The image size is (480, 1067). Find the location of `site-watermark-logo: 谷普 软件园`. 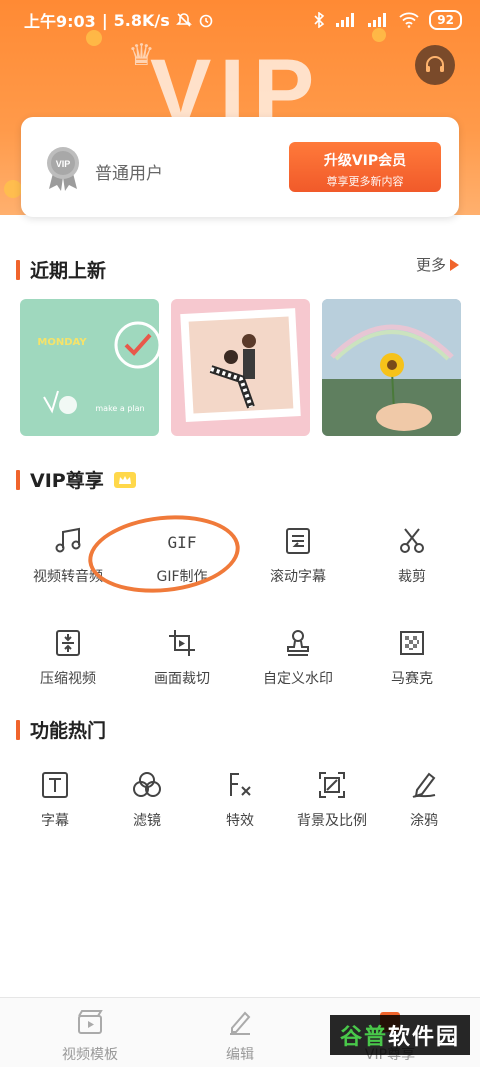

site-watermark-logo: 谷普 软件园 is located at coordinates (400, 1035).